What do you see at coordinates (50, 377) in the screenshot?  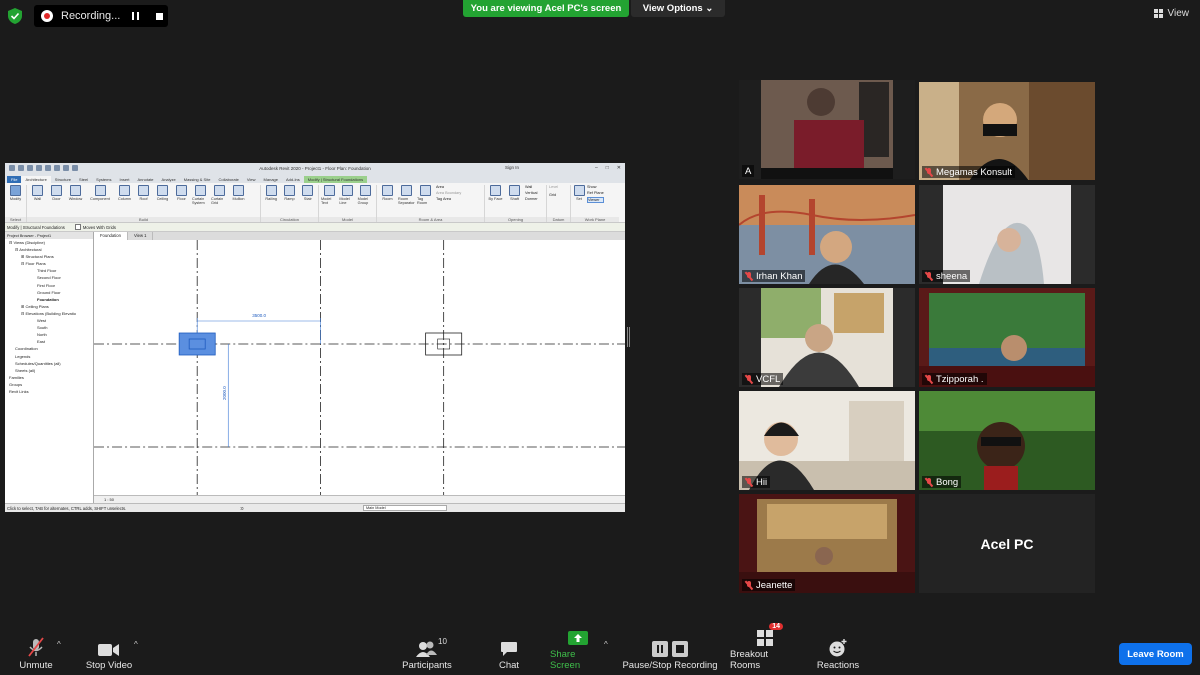 I see `tree-item: Families` at bounding box center [50, 377].